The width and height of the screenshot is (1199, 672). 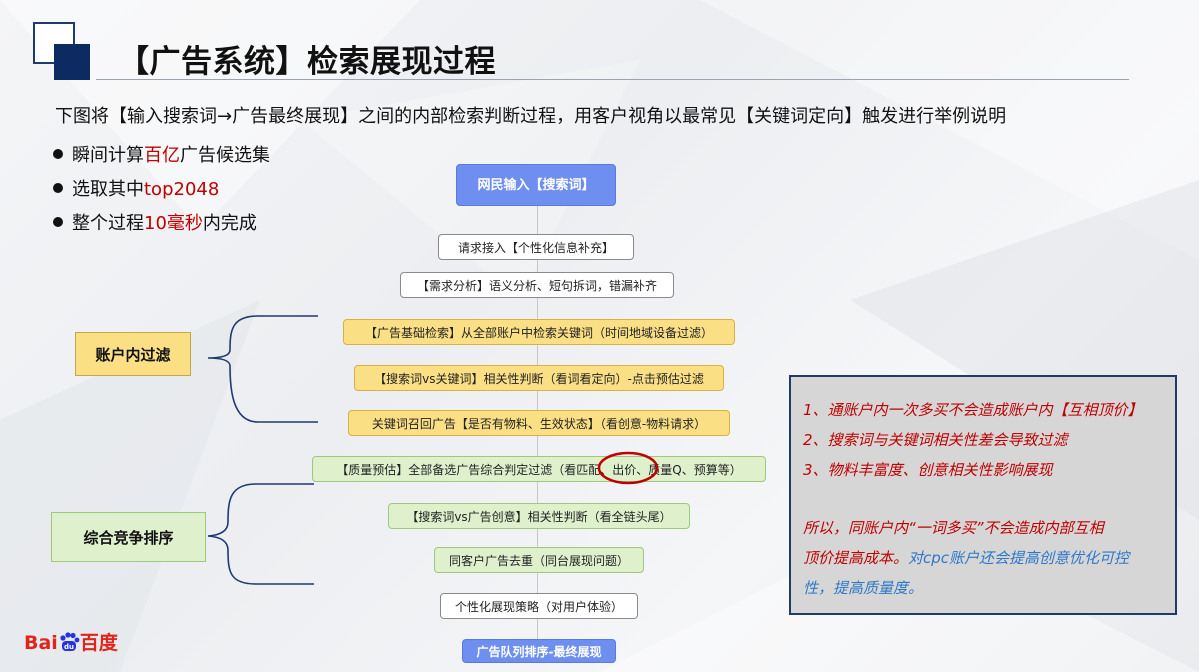 I want to click on label-competition: 综合竞争排序, so click(x=128, y=537).